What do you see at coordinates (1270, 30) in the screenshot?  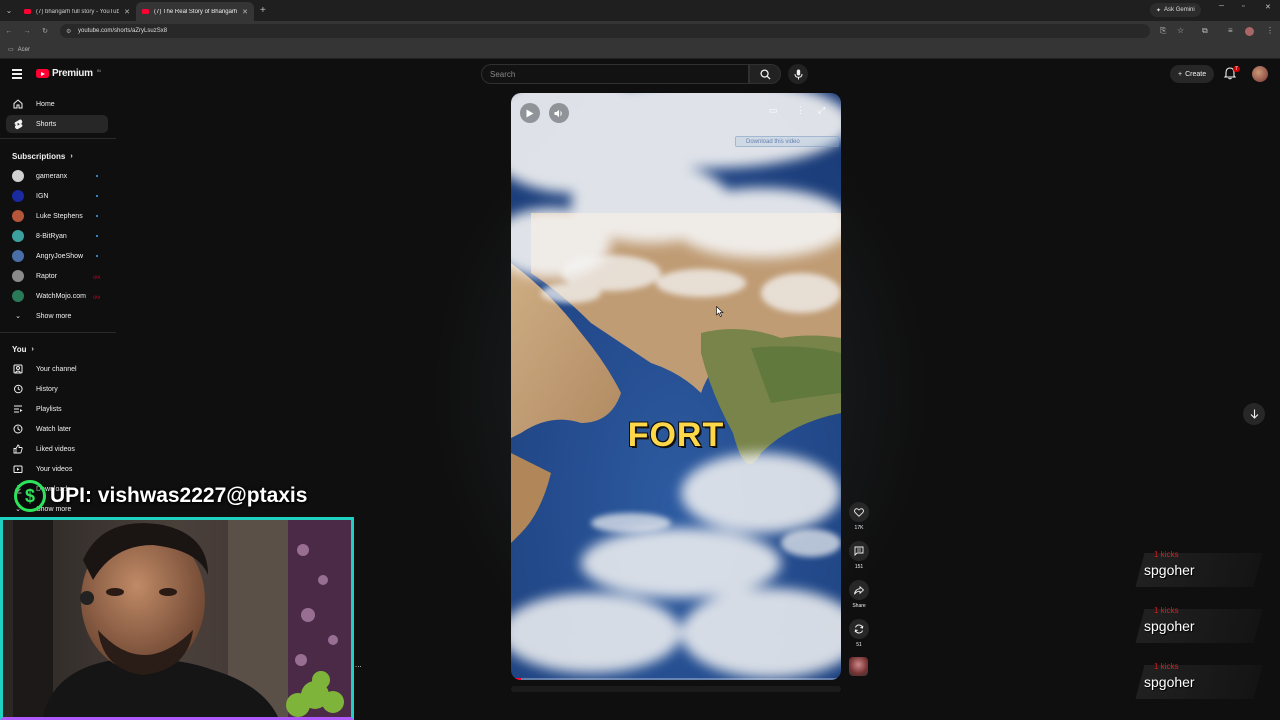 I see `browser-menu-icon: ⋮` at bounding box center [1270, 30].